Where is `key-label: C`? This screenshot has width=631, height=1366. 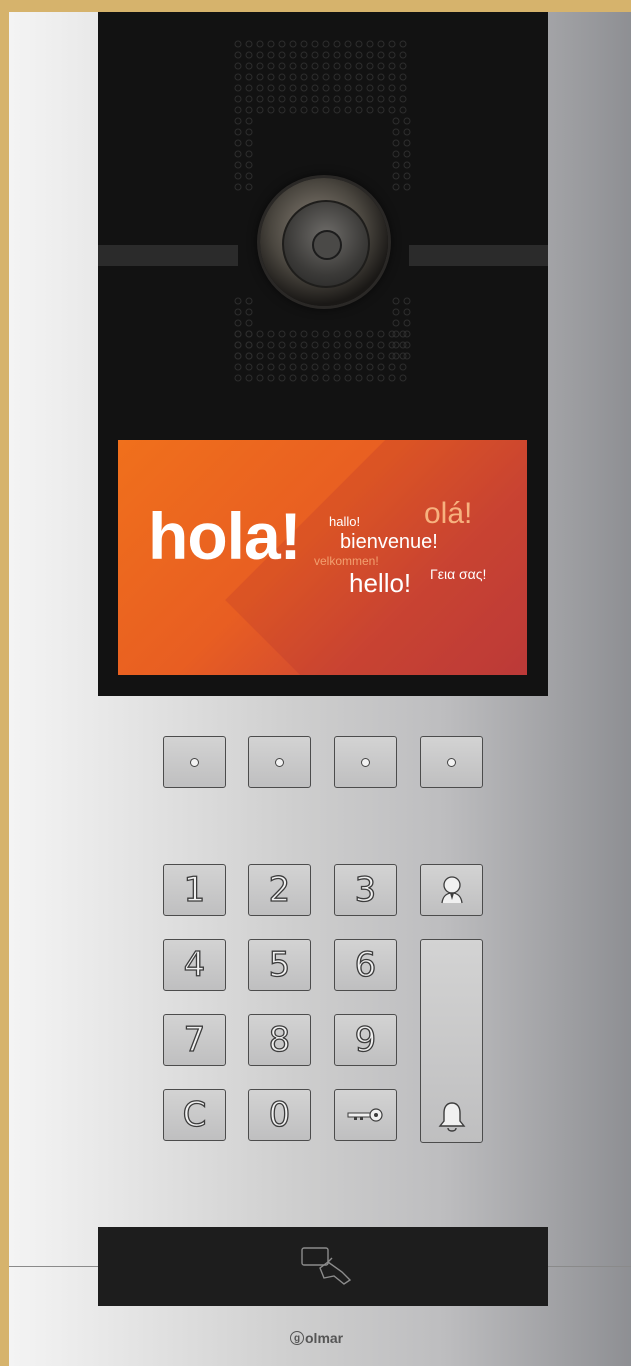
key-label: C is located at coordinates (194, 1114).